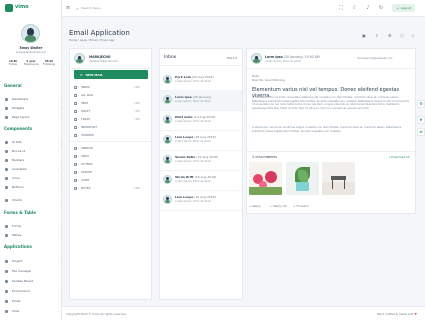  What do you see at coordinates (22, 7) in the screenshot?
I see `brand-name: vimo` at bounding box center [22, 7].